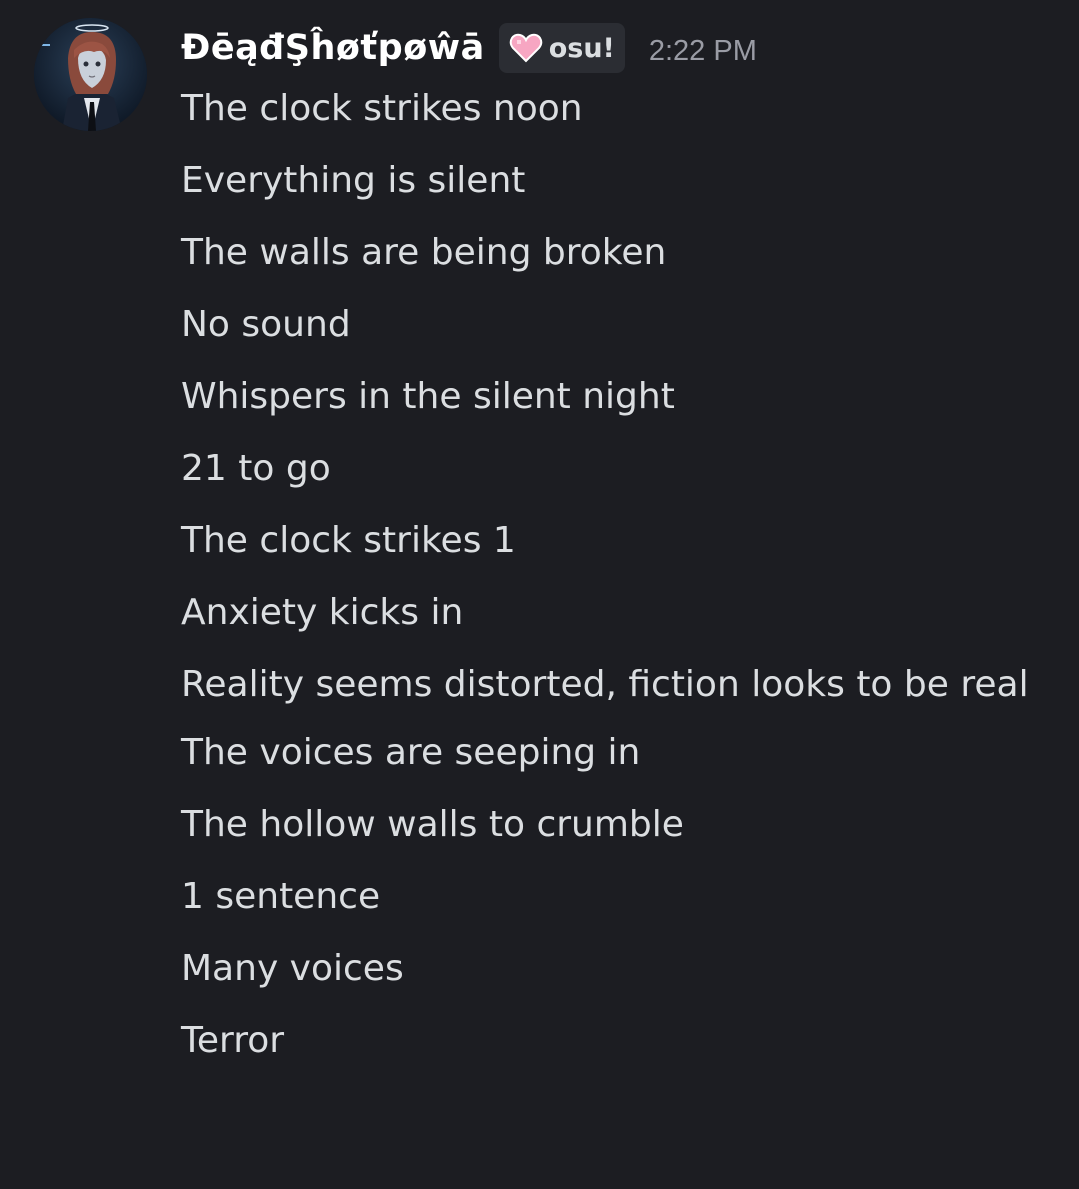 The height and width of the screenshot is (1189, 1079). What do you see at coordinates (703, 51) in the screenshot?
I see `timestamp: 2:22 PM` at bounding box center [703, 51].